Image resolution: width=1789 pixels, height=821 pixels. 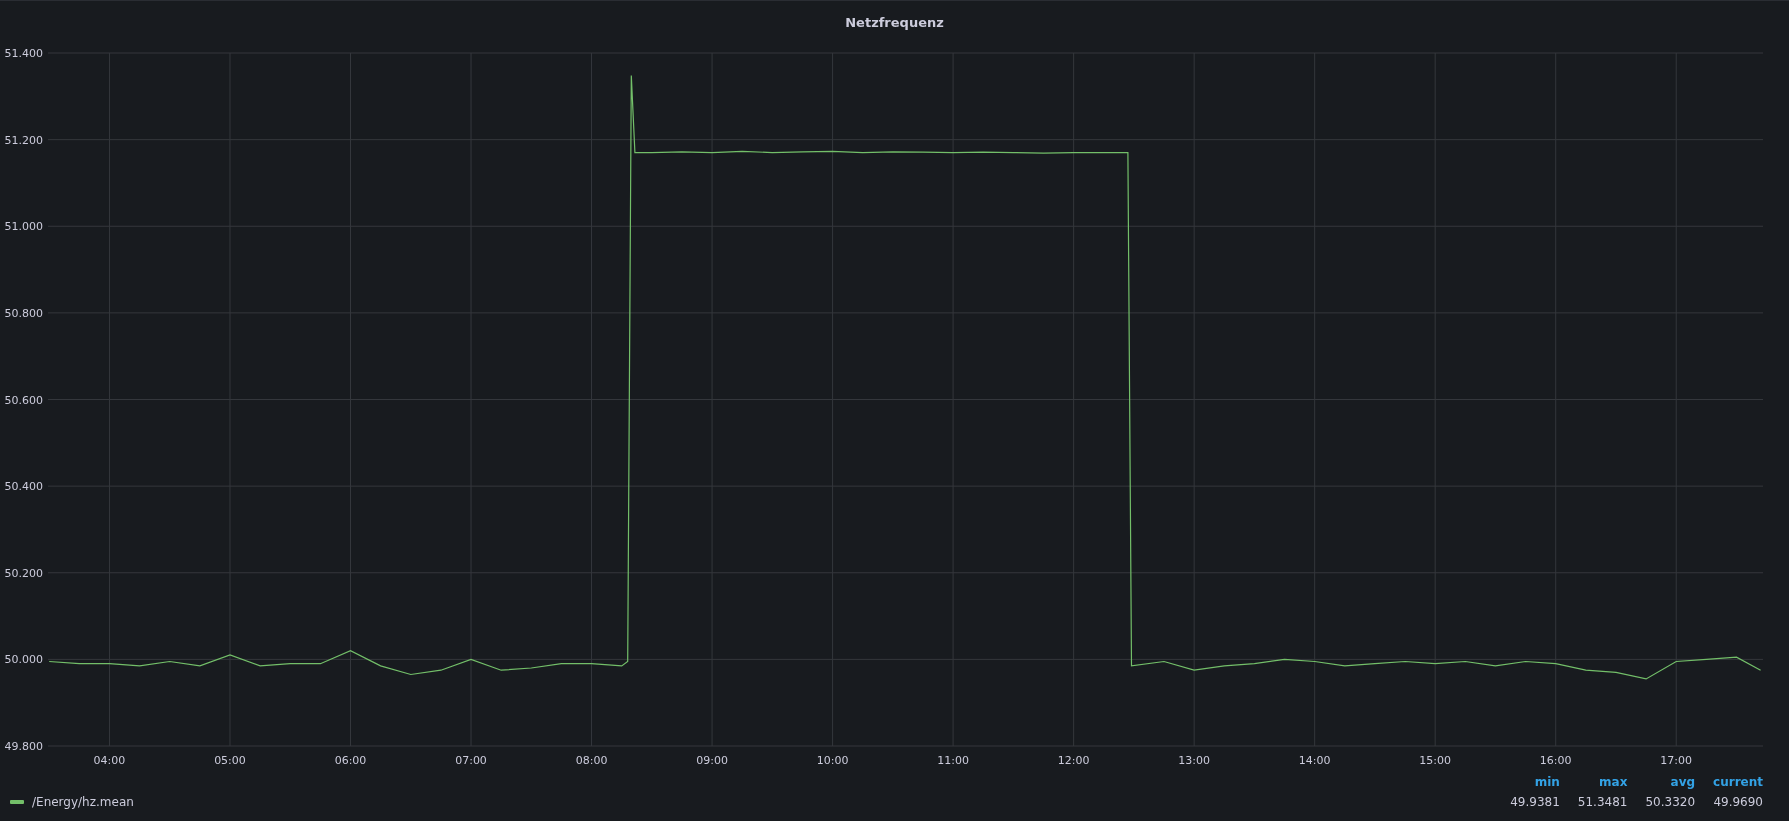 I want to click on panel-title: Netzfrequenz, so click(x=894, y=23).